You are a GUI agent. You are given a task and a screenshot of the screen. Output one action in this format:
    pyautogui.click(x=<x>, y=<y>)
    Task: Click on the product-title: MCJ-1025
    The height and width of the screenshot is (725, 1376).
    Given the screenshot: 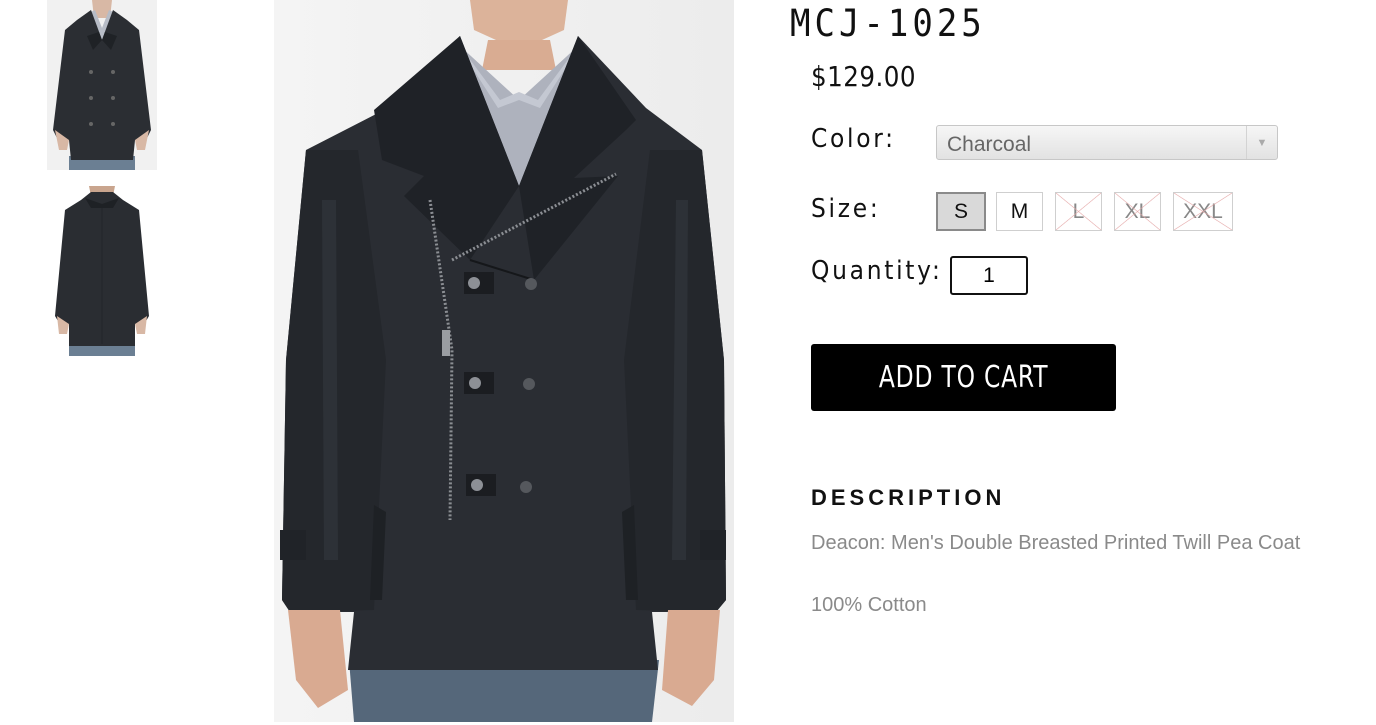 What is the action you would take?
    pyautogui.click(x=888, y=24)
    